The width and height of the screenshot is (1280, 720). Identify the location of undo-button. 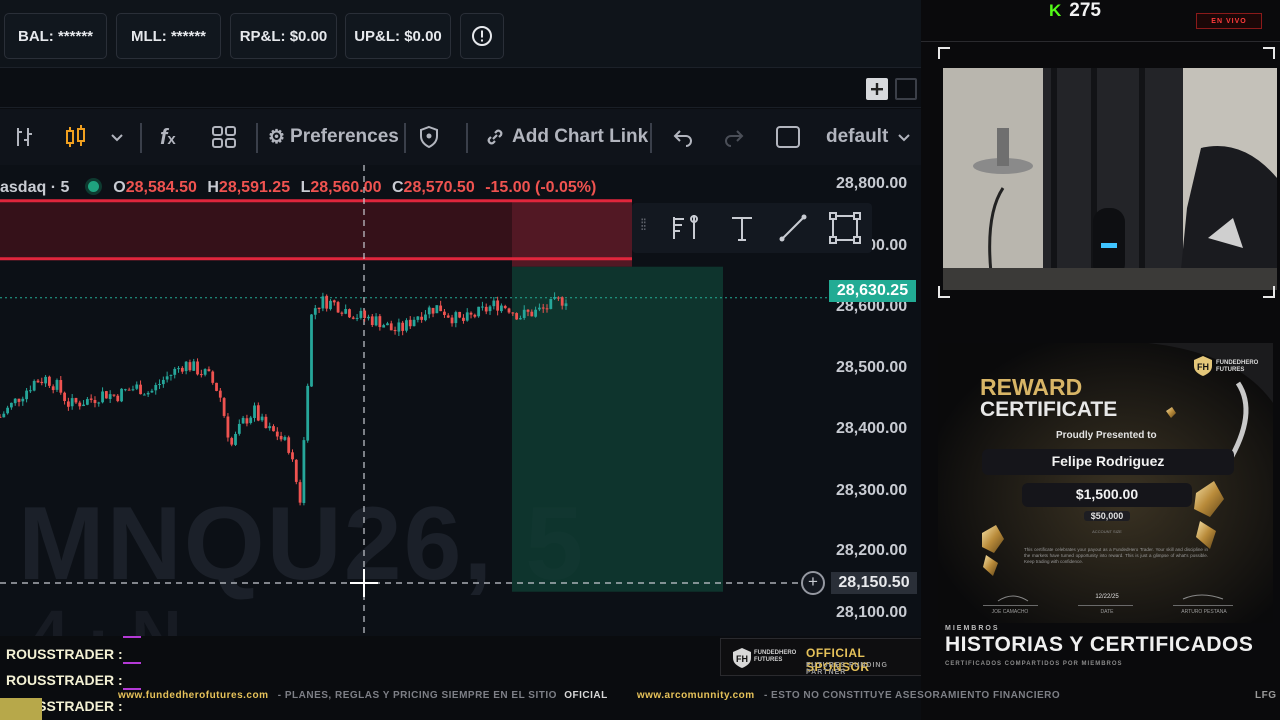
(683, 137).